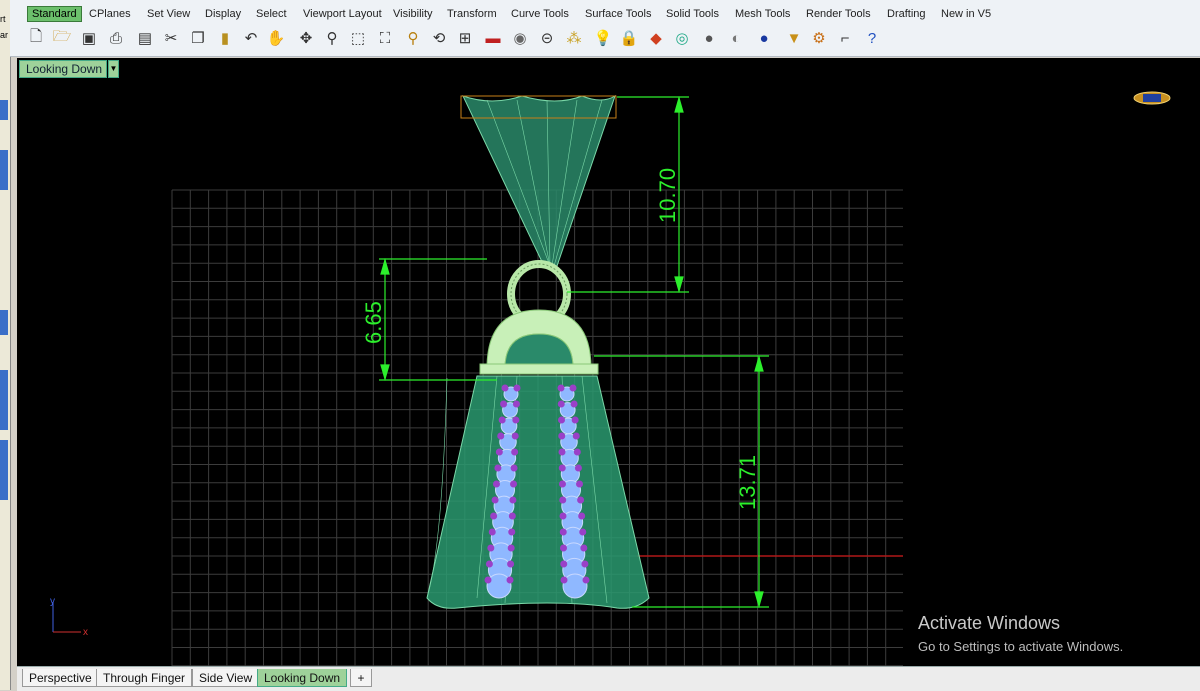 Image resolution: width=1200 pixels, height=691 pixels. What do you see at coordinates (819, 38) in the screenshot?
I see `options-gear-icon: ⚙` at bounding box center [819, 38].